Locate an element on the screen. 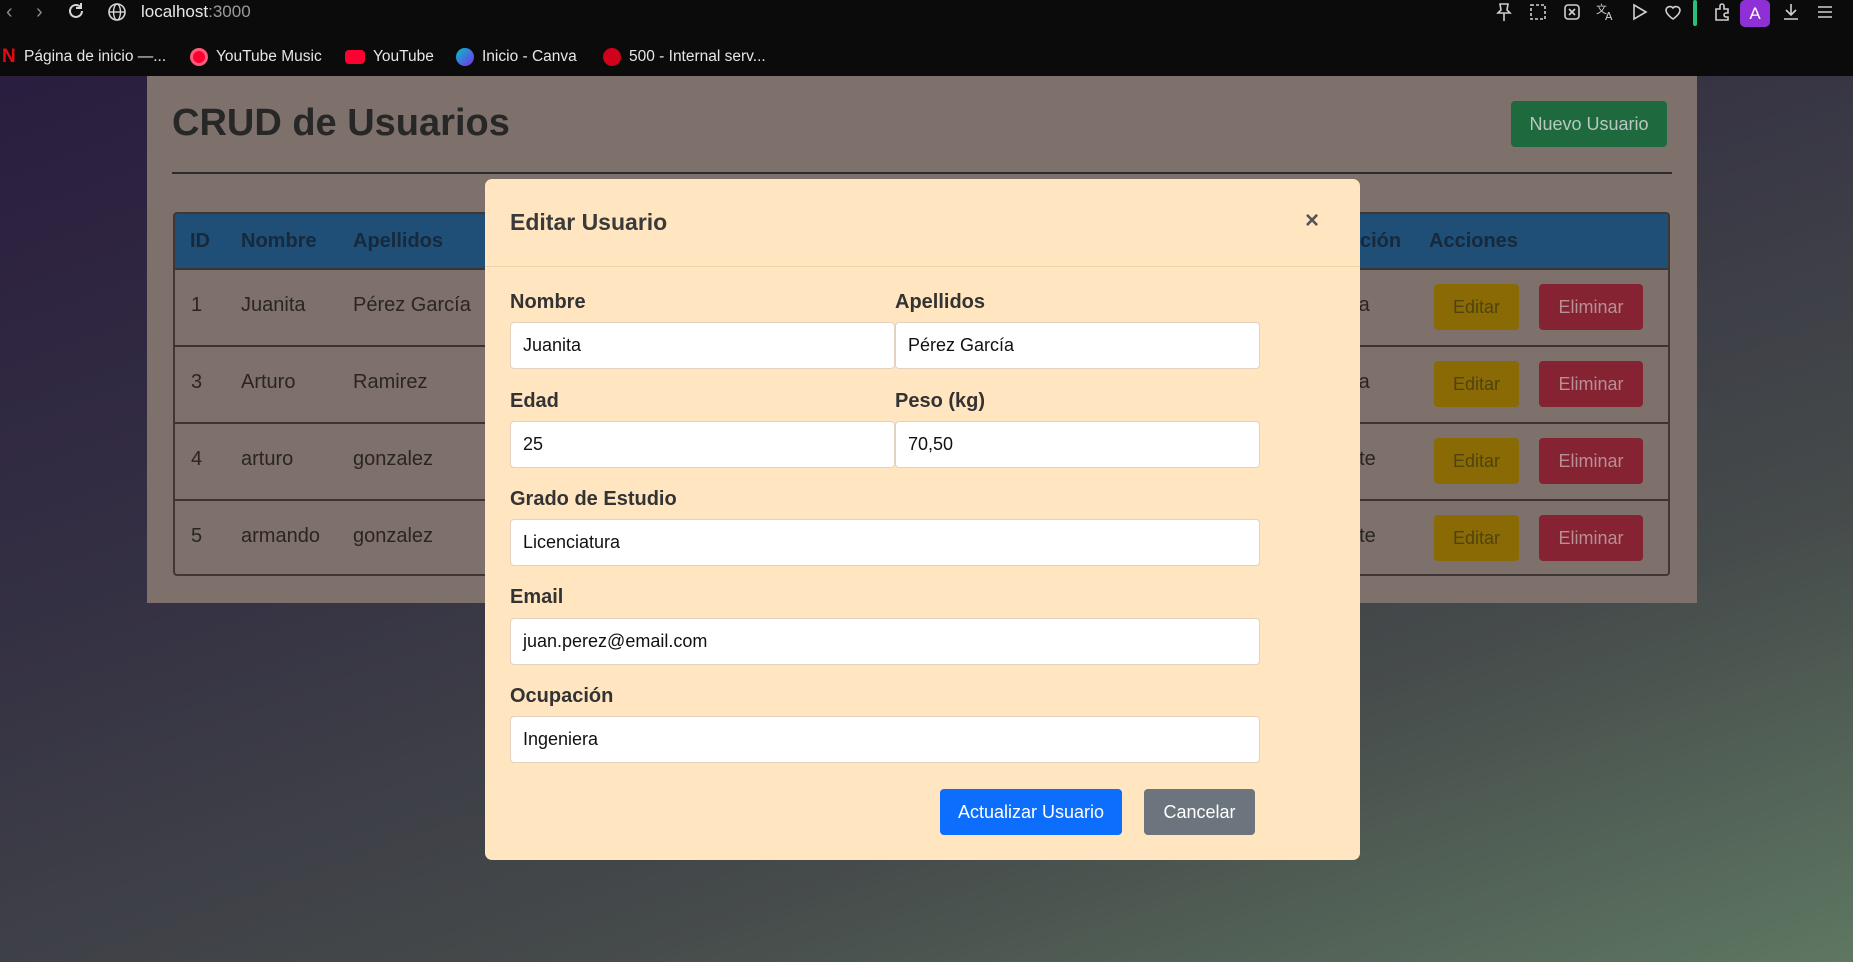 The image size is (1853, 962). header-acciones: Acciones is located at coordinates (1473, 241).